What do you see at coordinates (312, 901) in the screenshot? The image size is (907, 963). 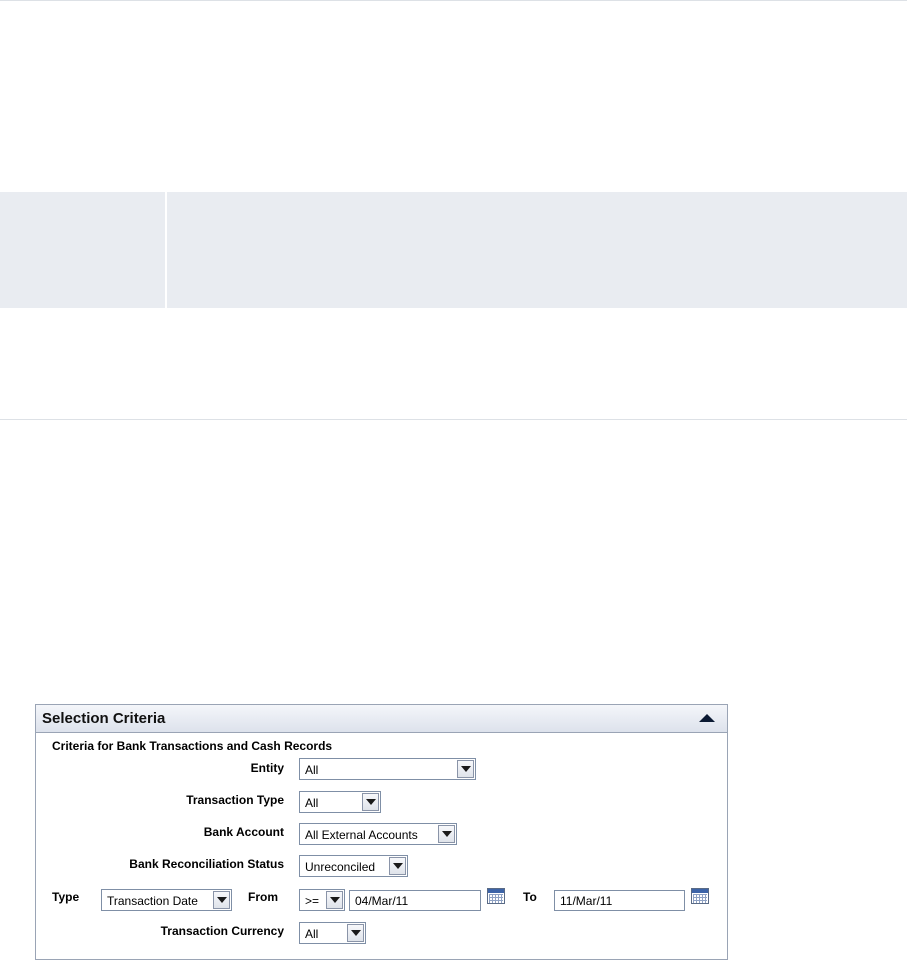 I see `from-operator-value: >=` at bounding box center [312, 901].